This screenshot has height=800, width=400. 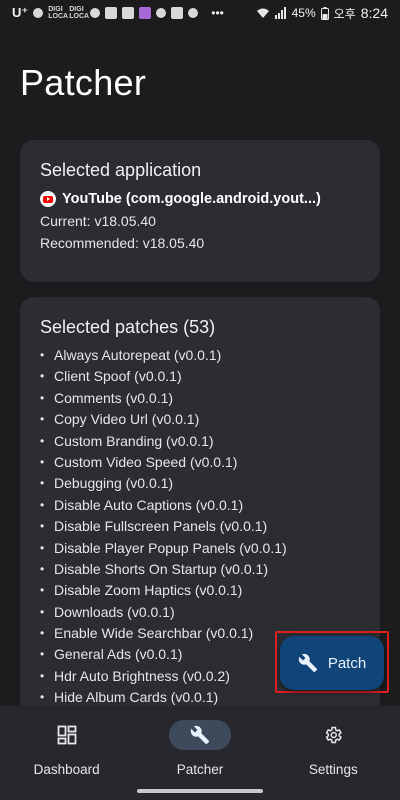 What do you see at coordinates (38, 13) in the screenshot?
I see `chat-notification-icon` at bounding box center [38, 13].